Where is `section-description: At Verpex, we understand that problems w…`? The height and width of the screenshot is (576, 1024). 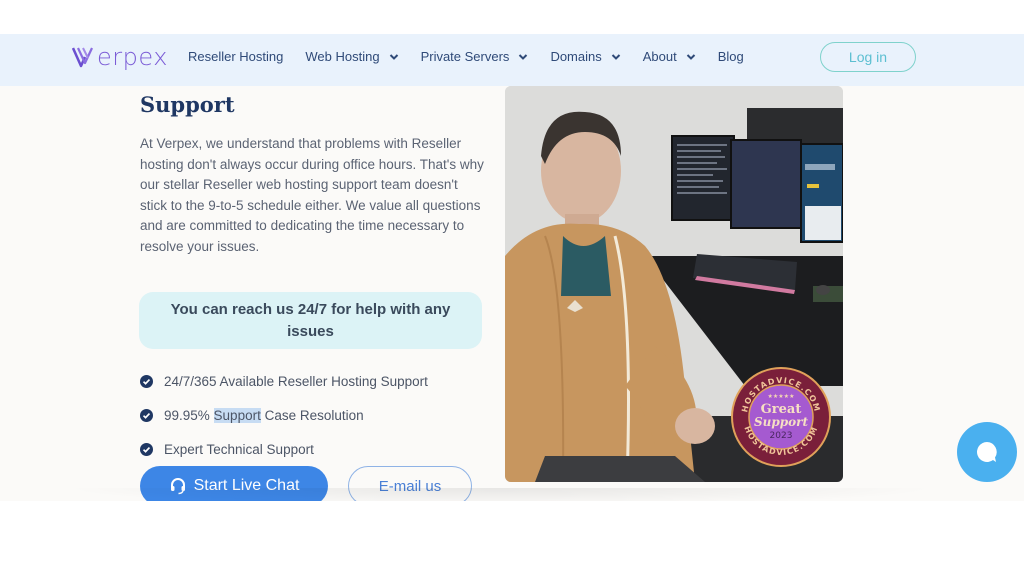 section-description: At Verpex, we understand that problems w… is located at coordinates (312, 195).